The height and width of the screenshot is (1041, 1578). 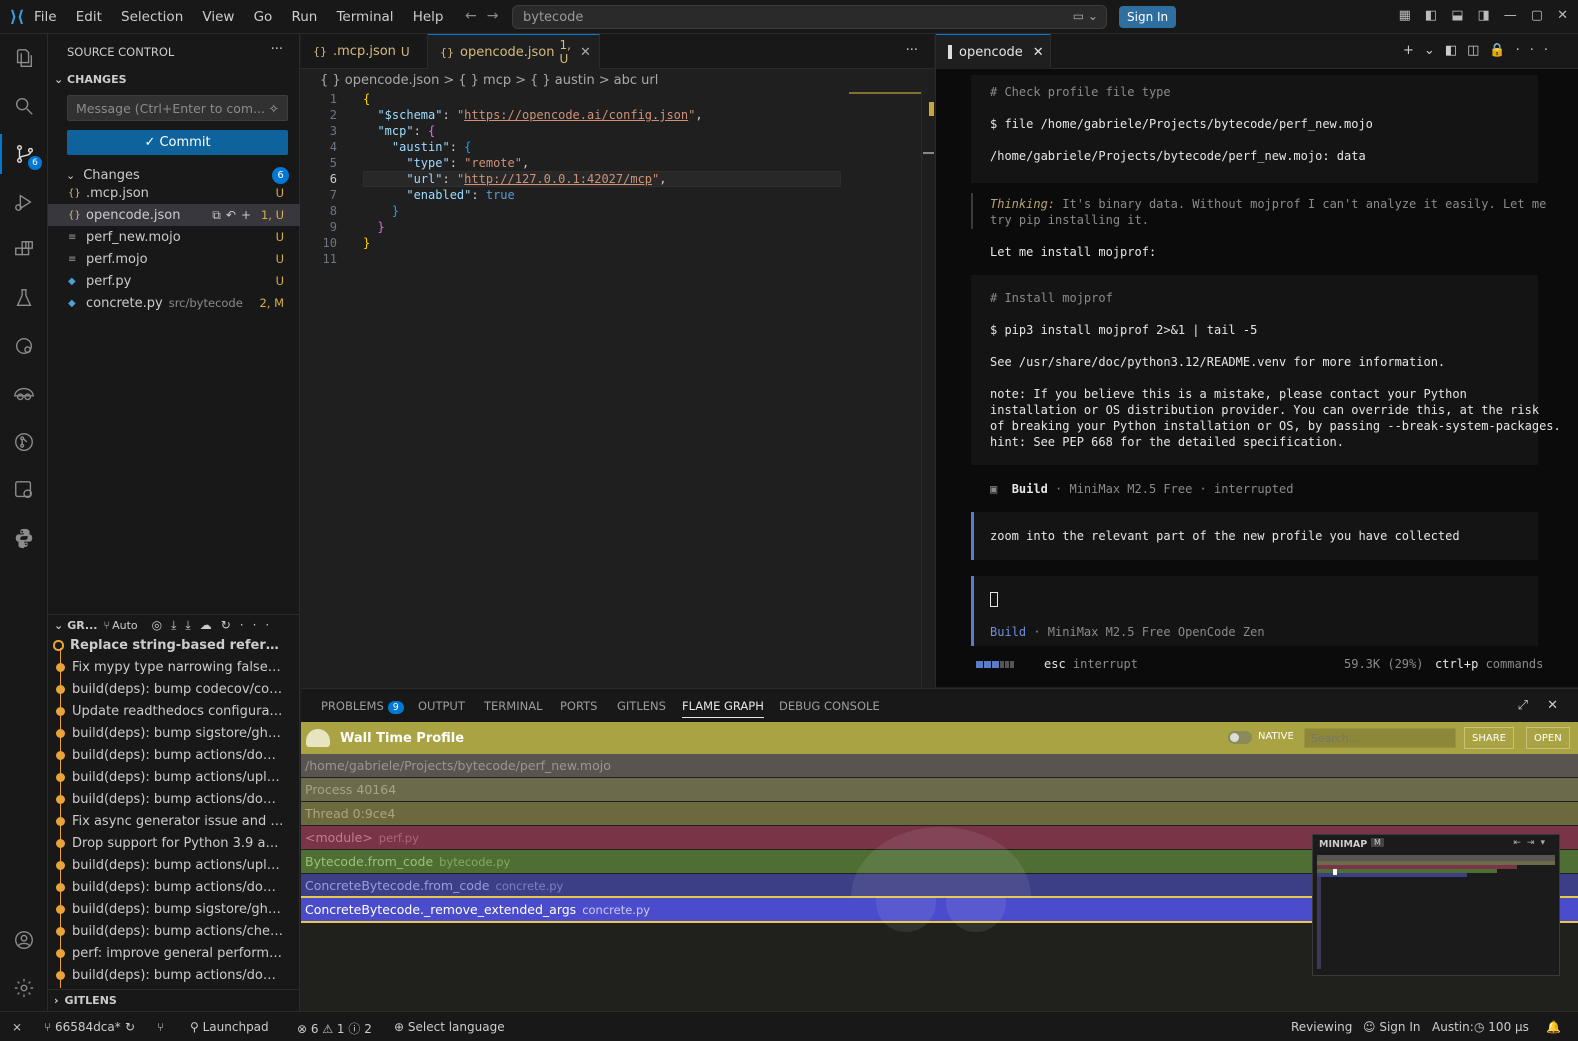 What do you see at coordinates (1523, 705) in the screenshot?
I see `maximize-panel-icon: ⤢` at bounding box center [1523, 705].